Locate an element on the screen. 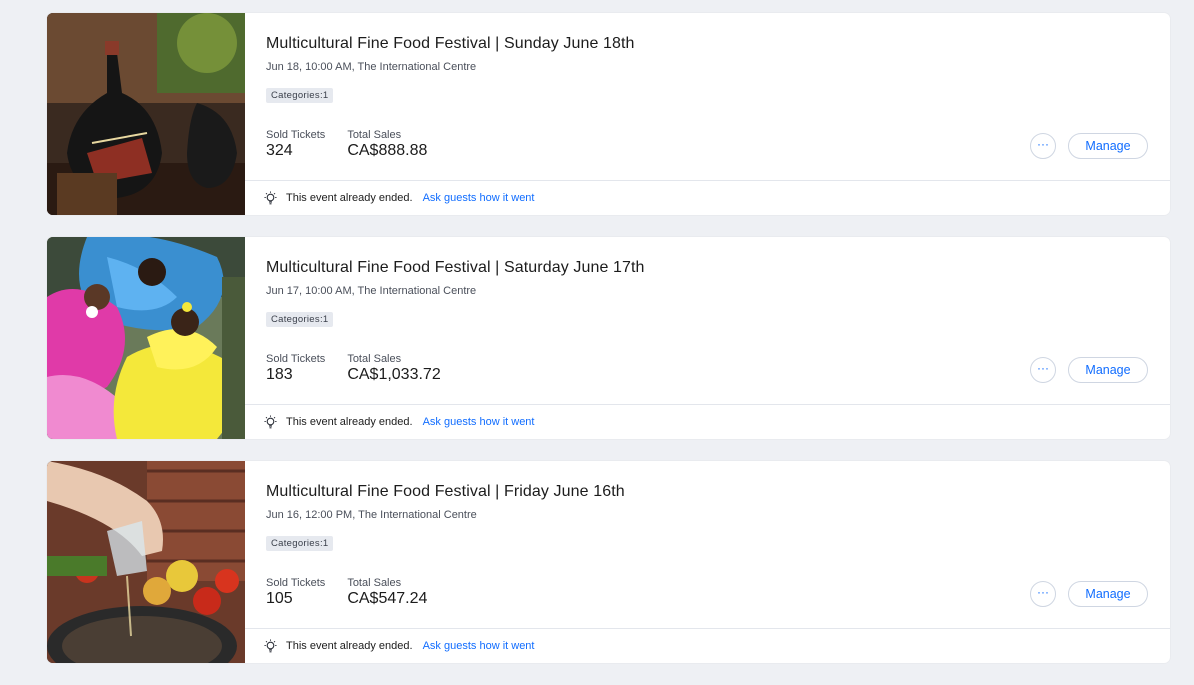  total-sales-value: CA$1,033.72 is located at coordinates (394, 374).